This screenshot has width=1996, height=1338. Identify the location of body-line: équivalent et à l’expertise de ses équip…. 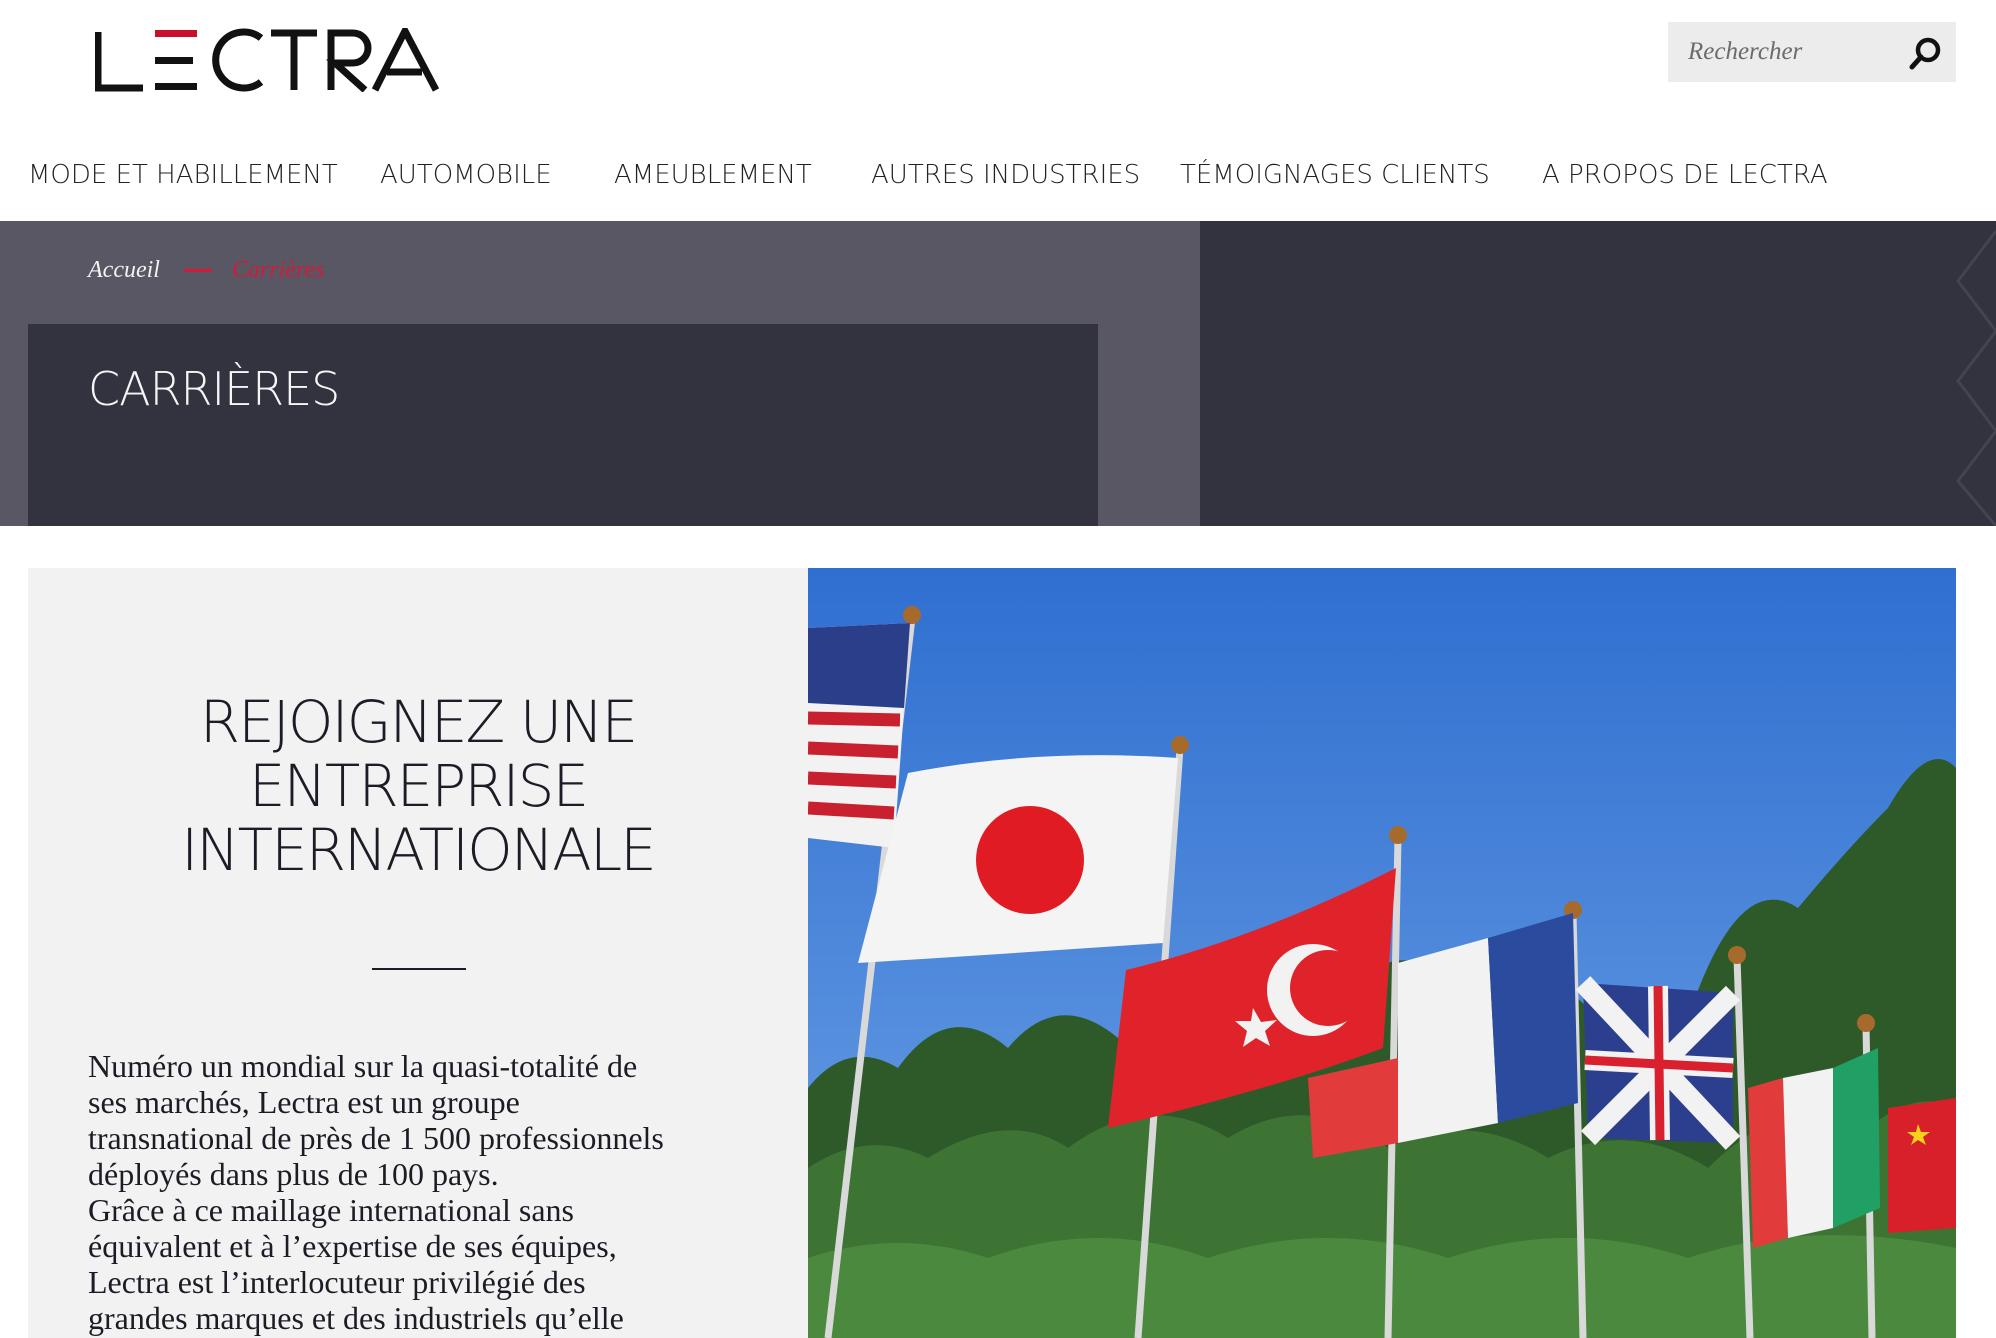
(352, 1246).